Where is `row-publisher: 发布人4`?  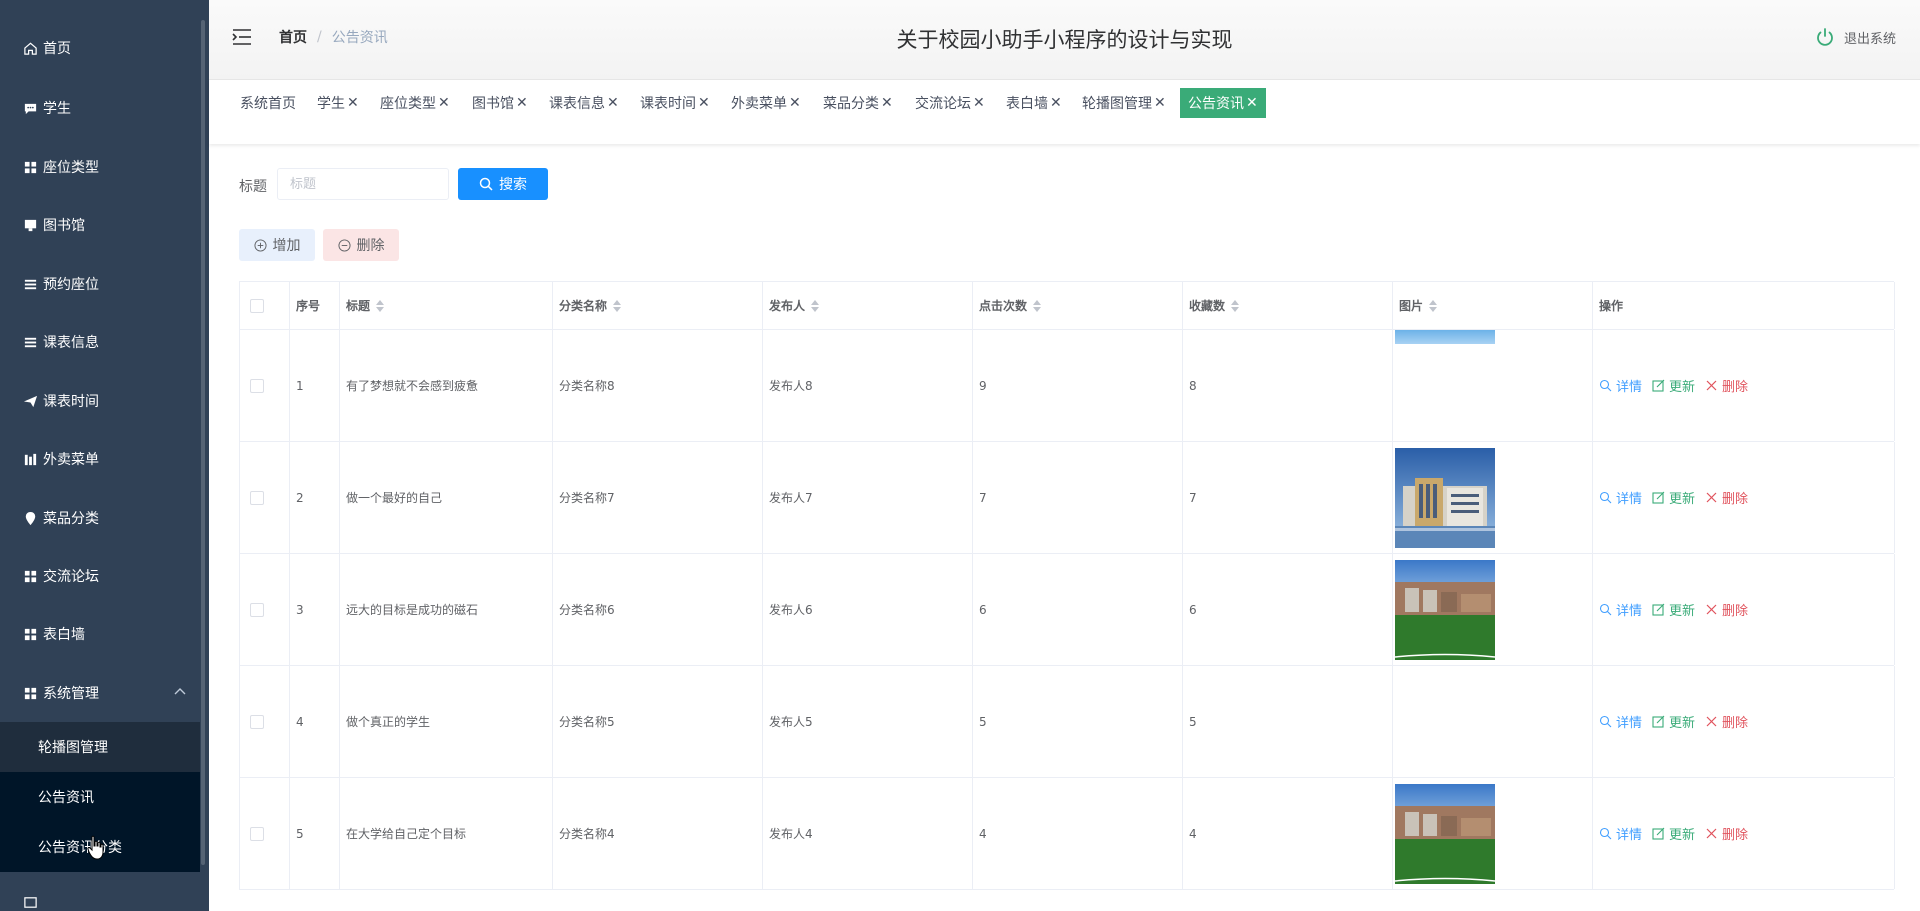 row-publisher: 发布人4 is located at coordinates (868, 833).